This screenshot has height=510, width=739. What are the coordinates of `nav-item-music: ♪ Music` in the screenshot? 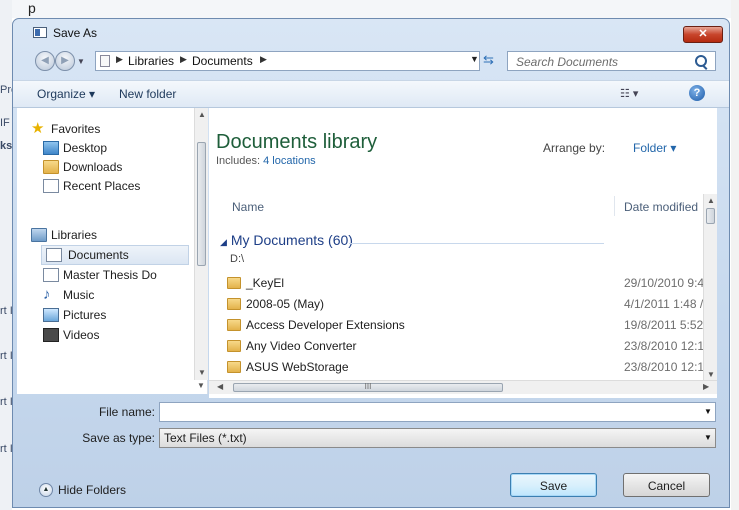 It's located at (118, 296).